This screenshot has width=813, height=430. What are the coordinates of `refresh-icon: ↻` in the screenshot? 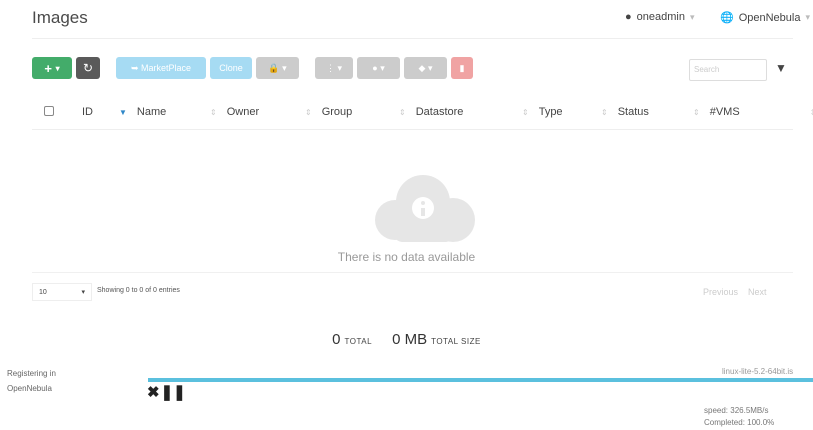 It's located at (88, 68).